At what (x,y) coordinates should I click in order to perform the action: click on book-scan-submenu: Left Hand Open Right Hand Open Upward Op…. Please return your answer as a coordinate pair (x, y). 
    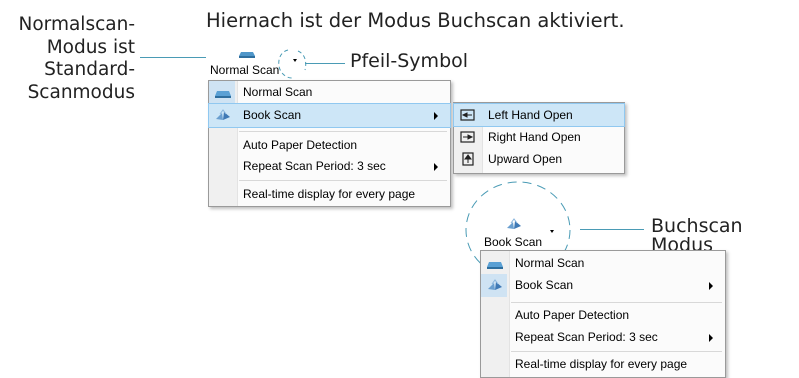
    Looking at the image, I should click on (539, 138).